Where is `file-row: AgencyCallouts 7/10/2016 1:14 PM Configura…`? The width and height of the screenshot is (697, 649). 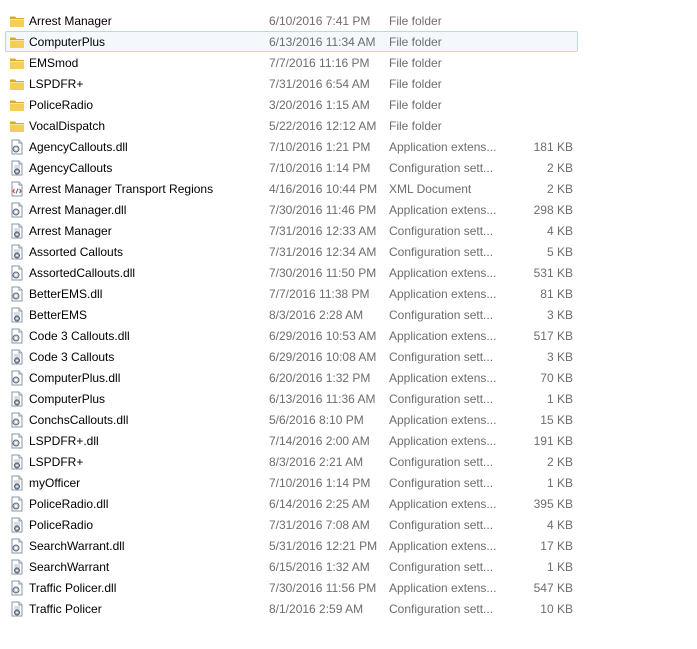
file-row: AgencyCallouts 7/10/2016 1:14 PM Configura… is located at coordinates (291, 167).